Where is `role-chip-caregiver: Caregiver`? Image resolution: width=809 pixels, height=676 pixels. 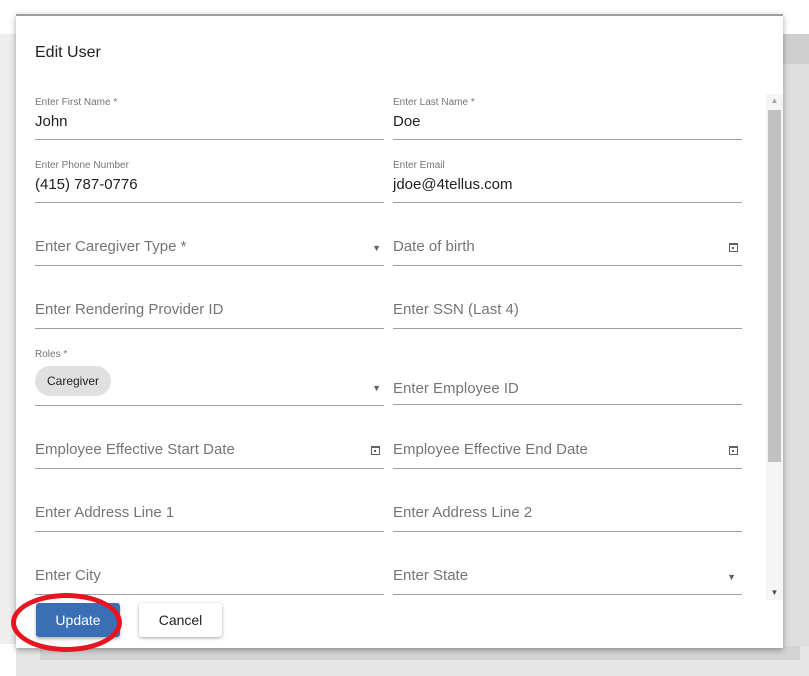 role-chip-caregiver: Caregiver is located at coordinates (73, 381).